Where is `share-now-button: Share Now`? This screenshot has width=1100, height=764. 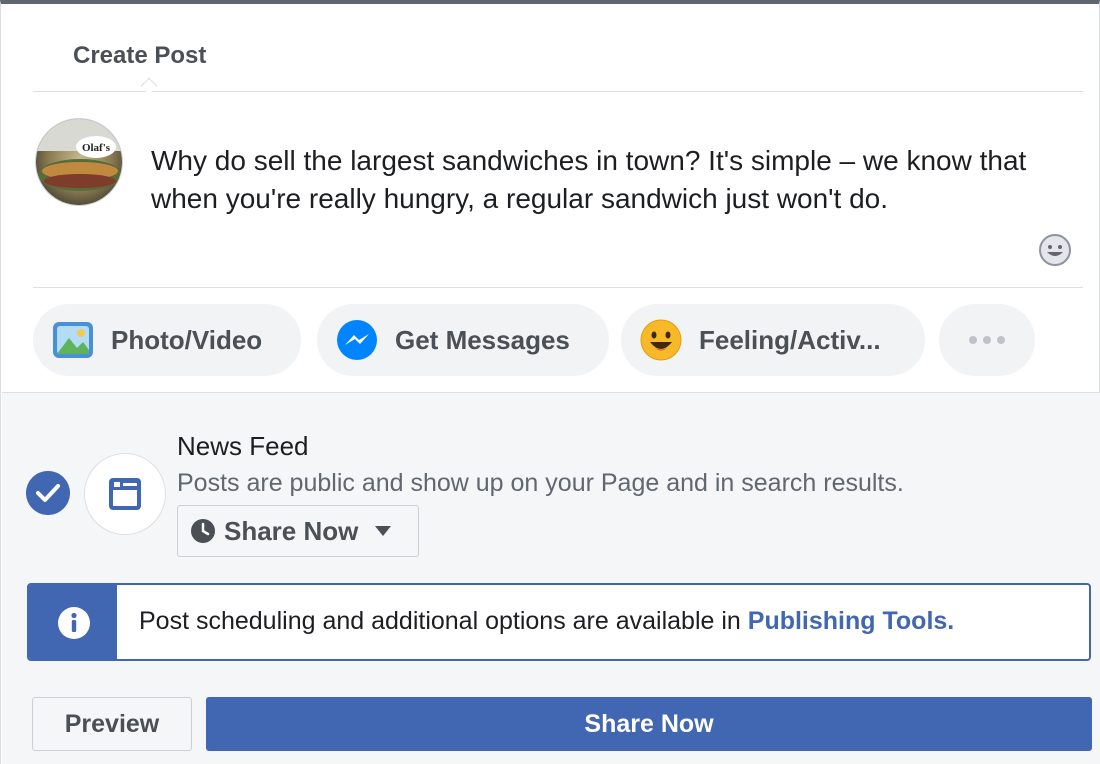
share-now-button: Share Now is located at coordinates (649, 724).